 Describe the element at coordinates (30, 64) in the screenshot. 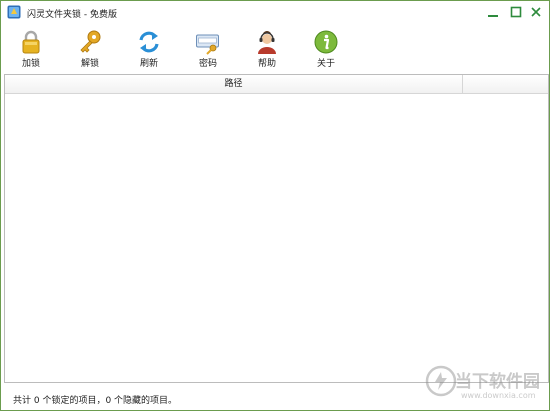

I see `lock-label: 加锁` at that location.